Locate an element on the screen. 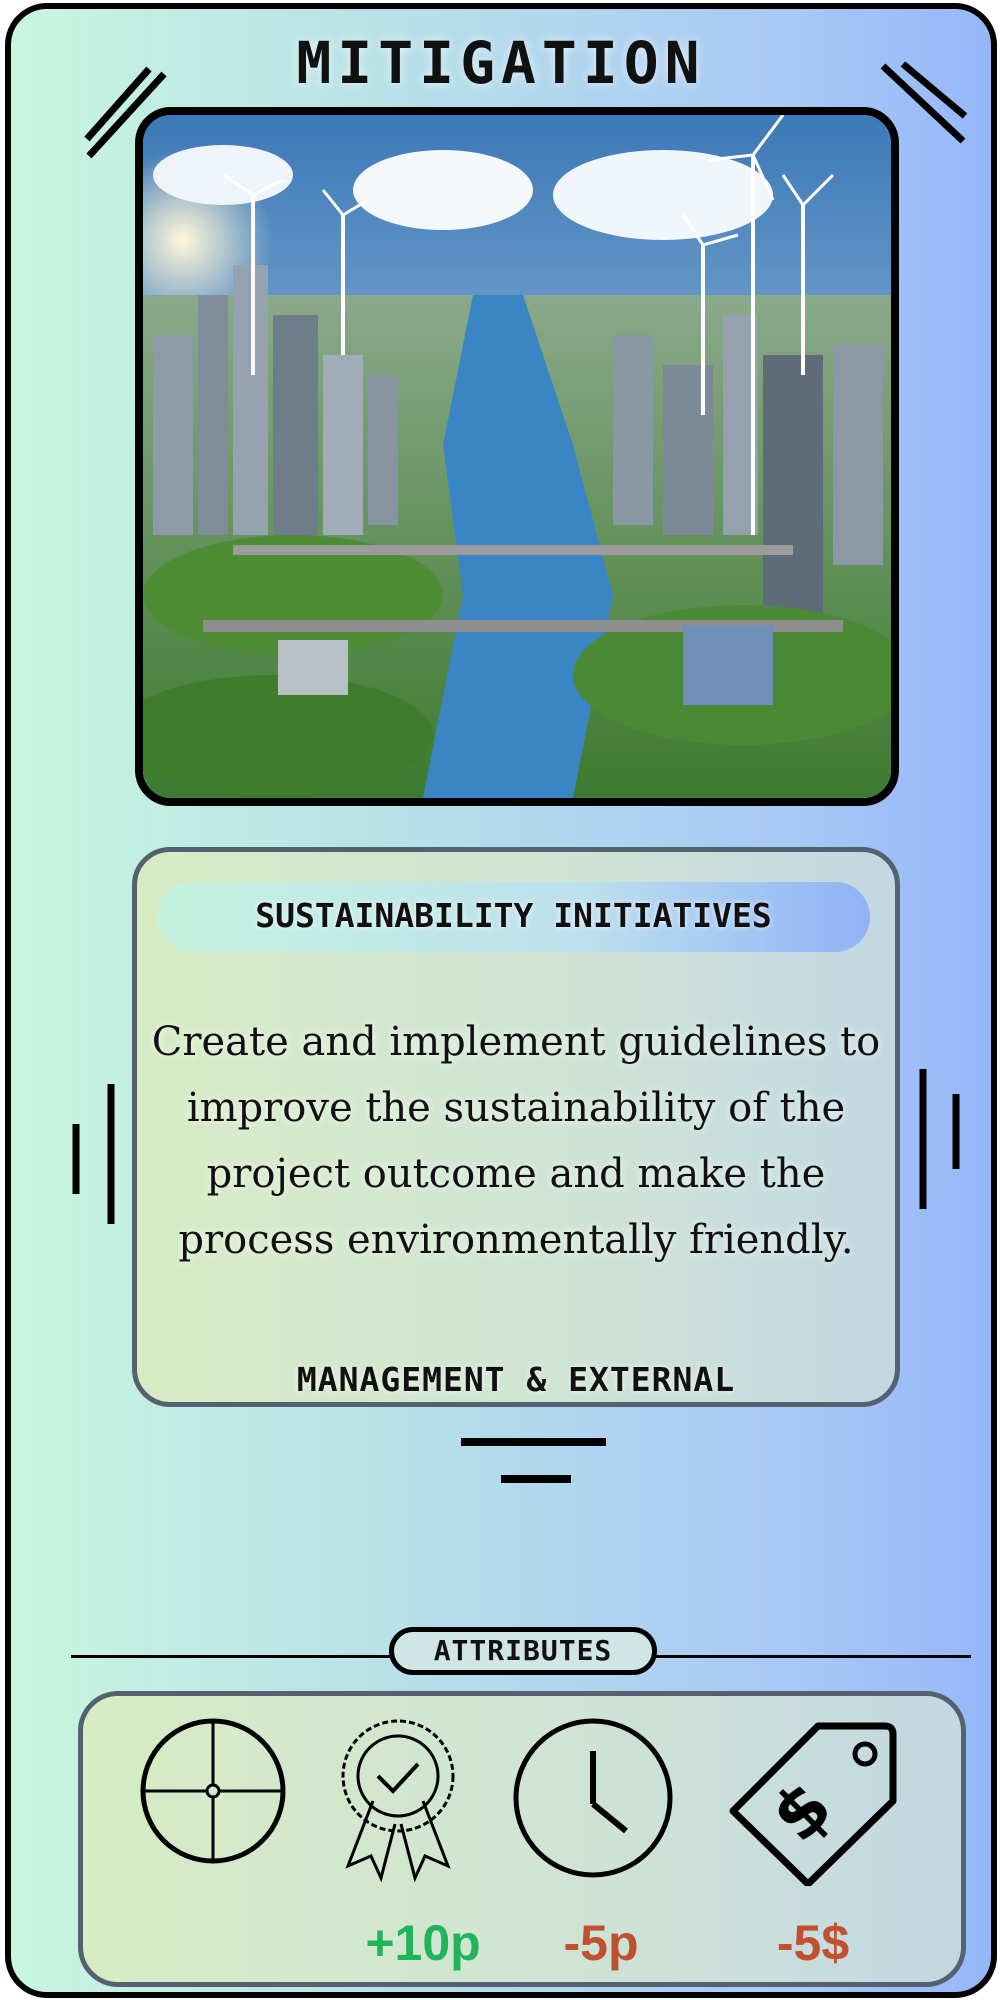  attribute-value: +10p is located at coordinates (423, 1943).